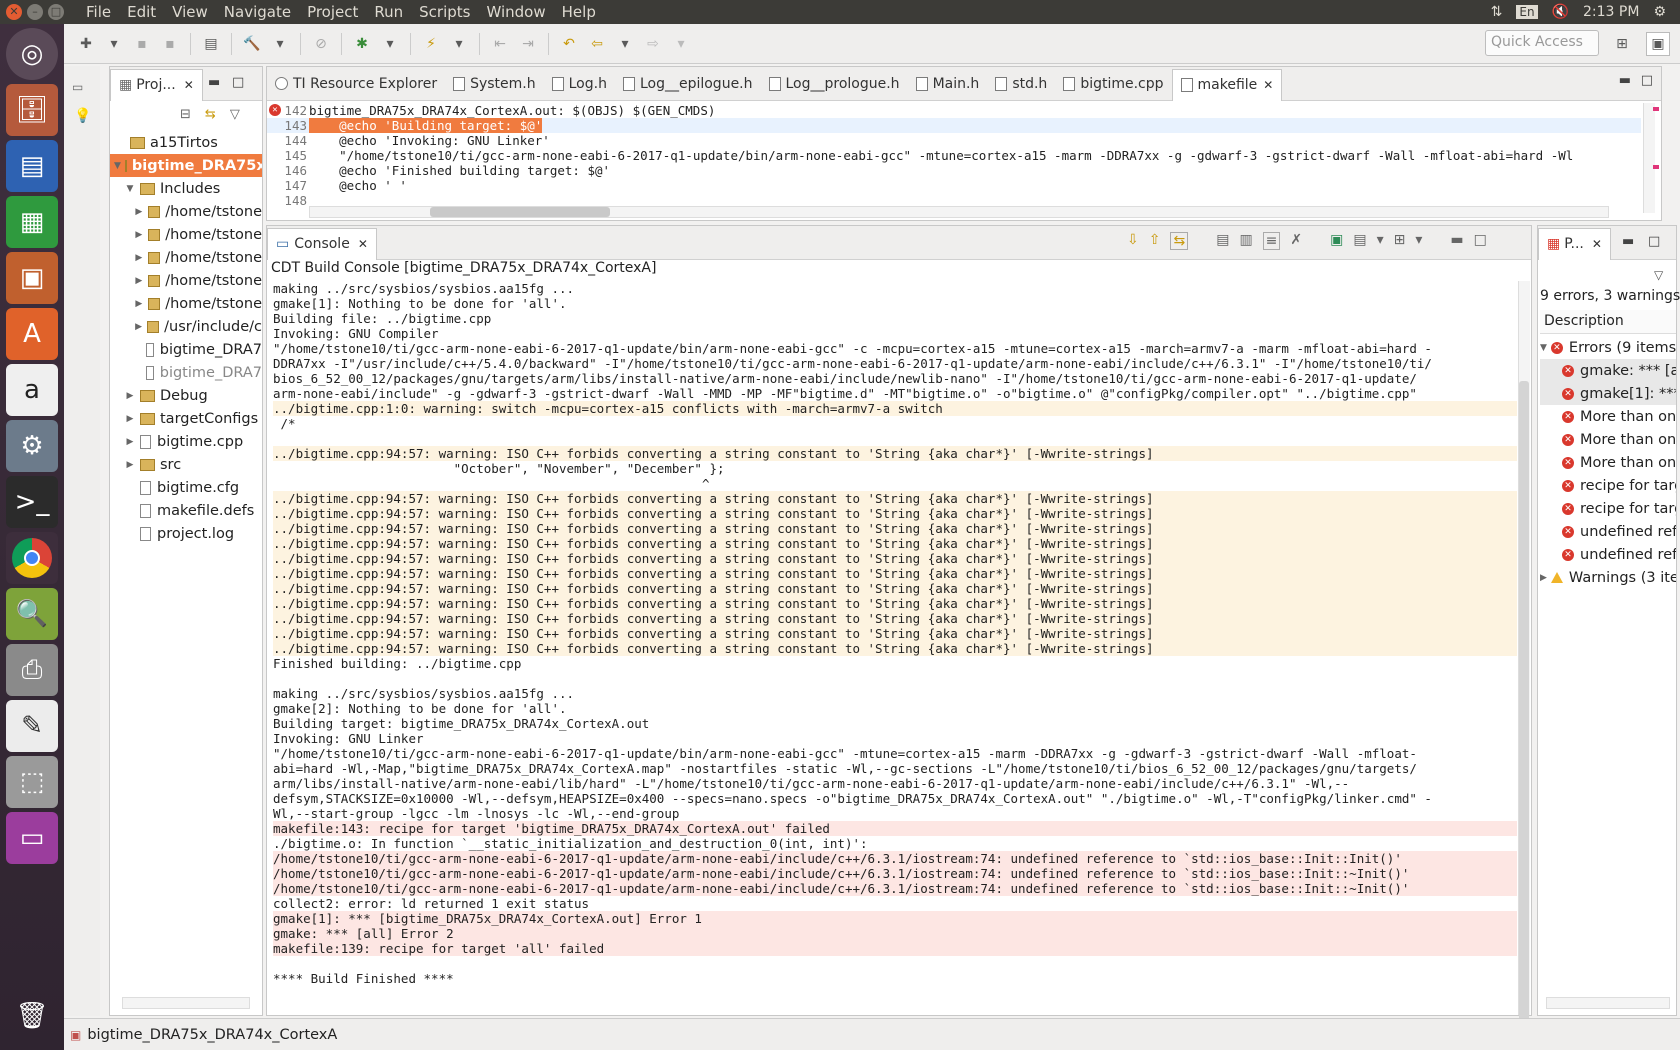 This screenshot has width=1680, height=1050. What do you see at coordinates (32, 782) in the screenshot?
I see `cube-app-icon: ⬚` at bounding box center [32, 782].